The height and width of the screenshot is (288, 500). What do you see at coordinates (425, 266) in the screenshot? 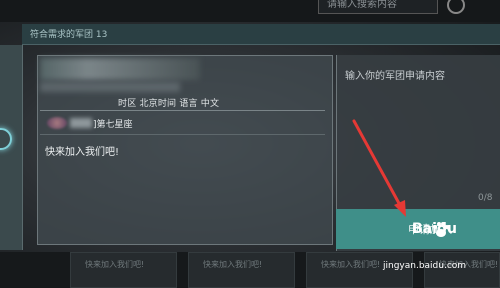
I see `watermark-site: jingyan.baidu.com` at bounding box center [425, 266].